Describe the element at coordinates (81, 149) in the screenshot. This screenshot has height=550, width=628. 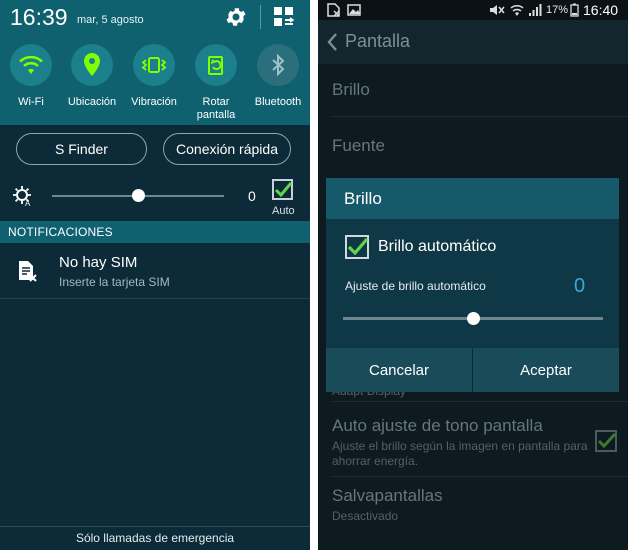
I see `s-finder-button: S Finder` at that location.